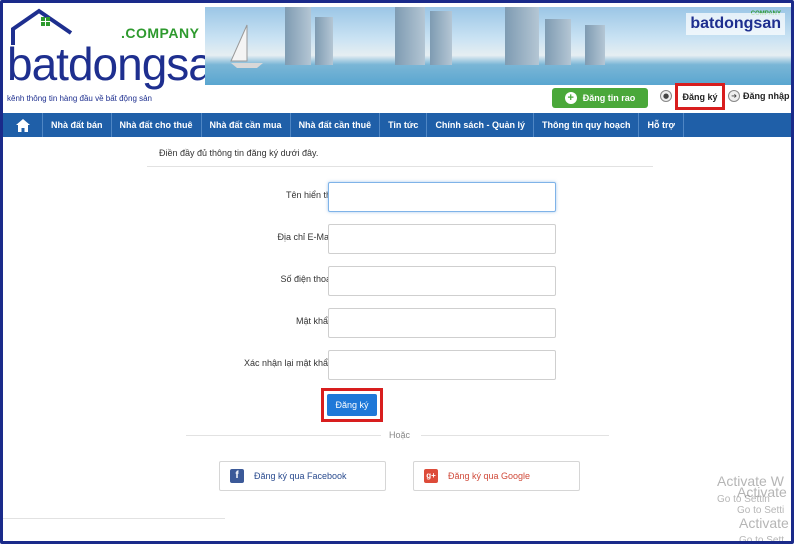 This screenshot has height=544, width=794. I want to click on header-banner: COMPANY batdongsan, so click(498, 46).